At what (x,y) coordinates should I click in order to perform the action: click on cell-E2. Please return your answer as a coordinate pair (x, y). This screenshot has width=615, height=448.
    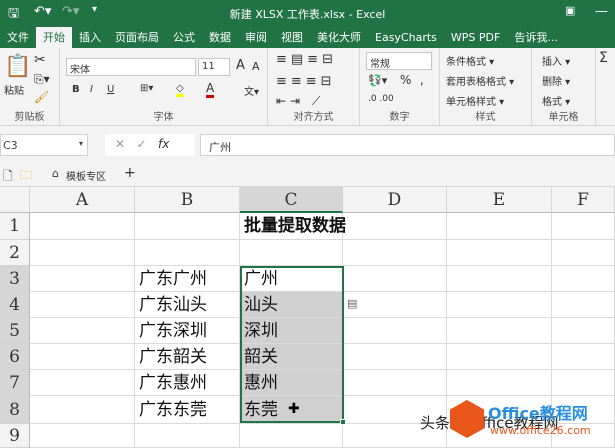
    Looking at the image, I should click on (499, 253).